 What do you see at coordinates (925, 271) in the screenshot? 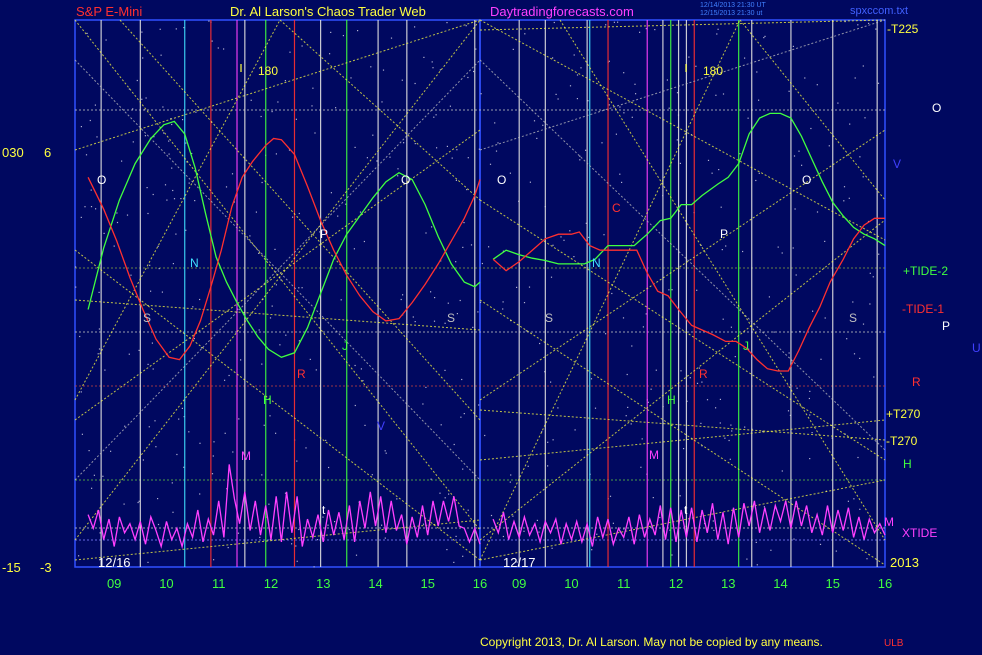
I see `right-label: +TIDE-2` at bounding box center [925, 271].